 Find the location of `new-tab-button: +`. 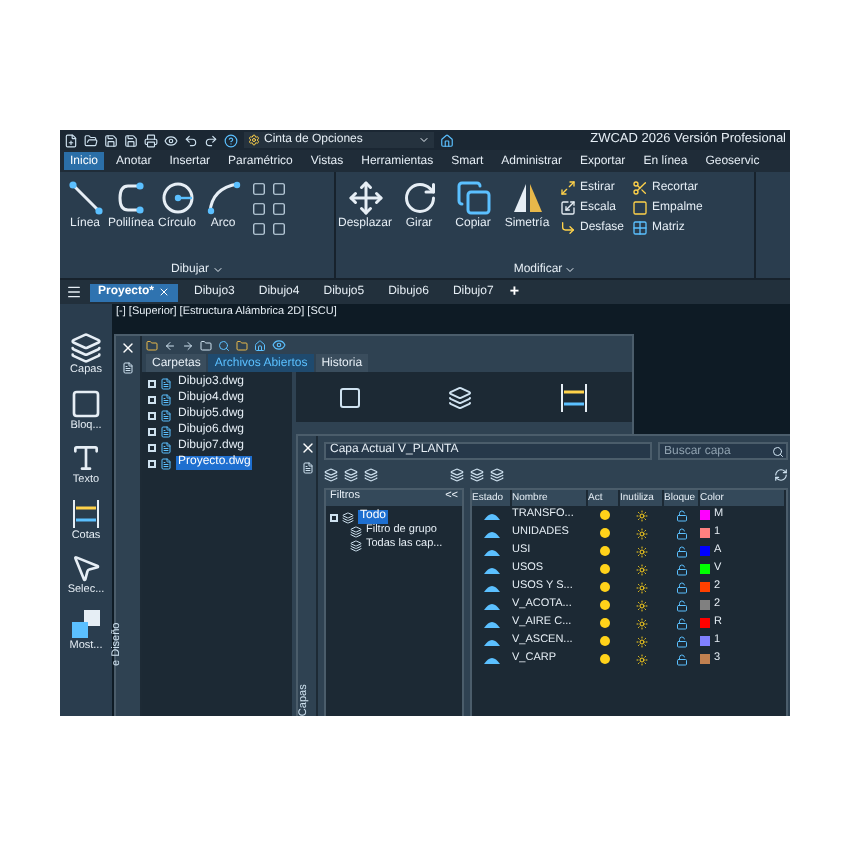

new-tab-button: + is located at coordinates (514, 292).